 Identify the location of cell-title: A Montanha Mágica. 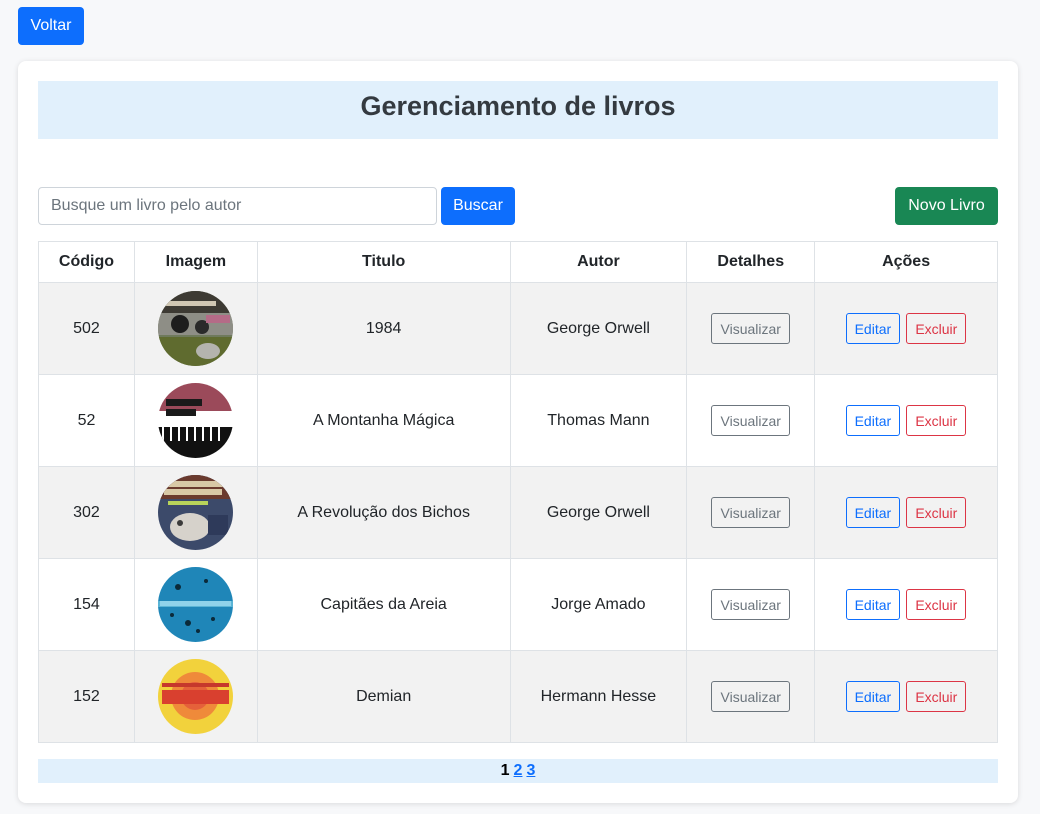
(383, 420).